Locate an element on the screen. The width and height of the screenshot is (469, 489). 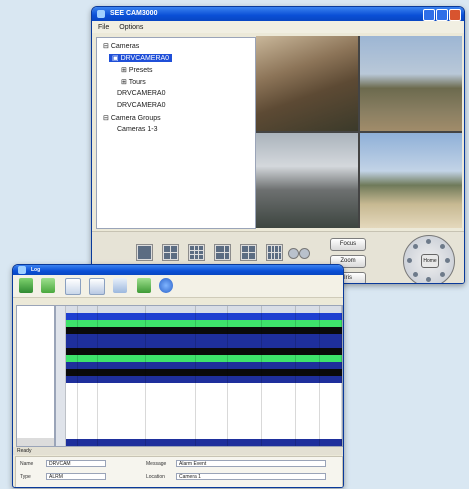
tree-node-cameras: ⊟ Cameras is located at coordinates (121, 46).